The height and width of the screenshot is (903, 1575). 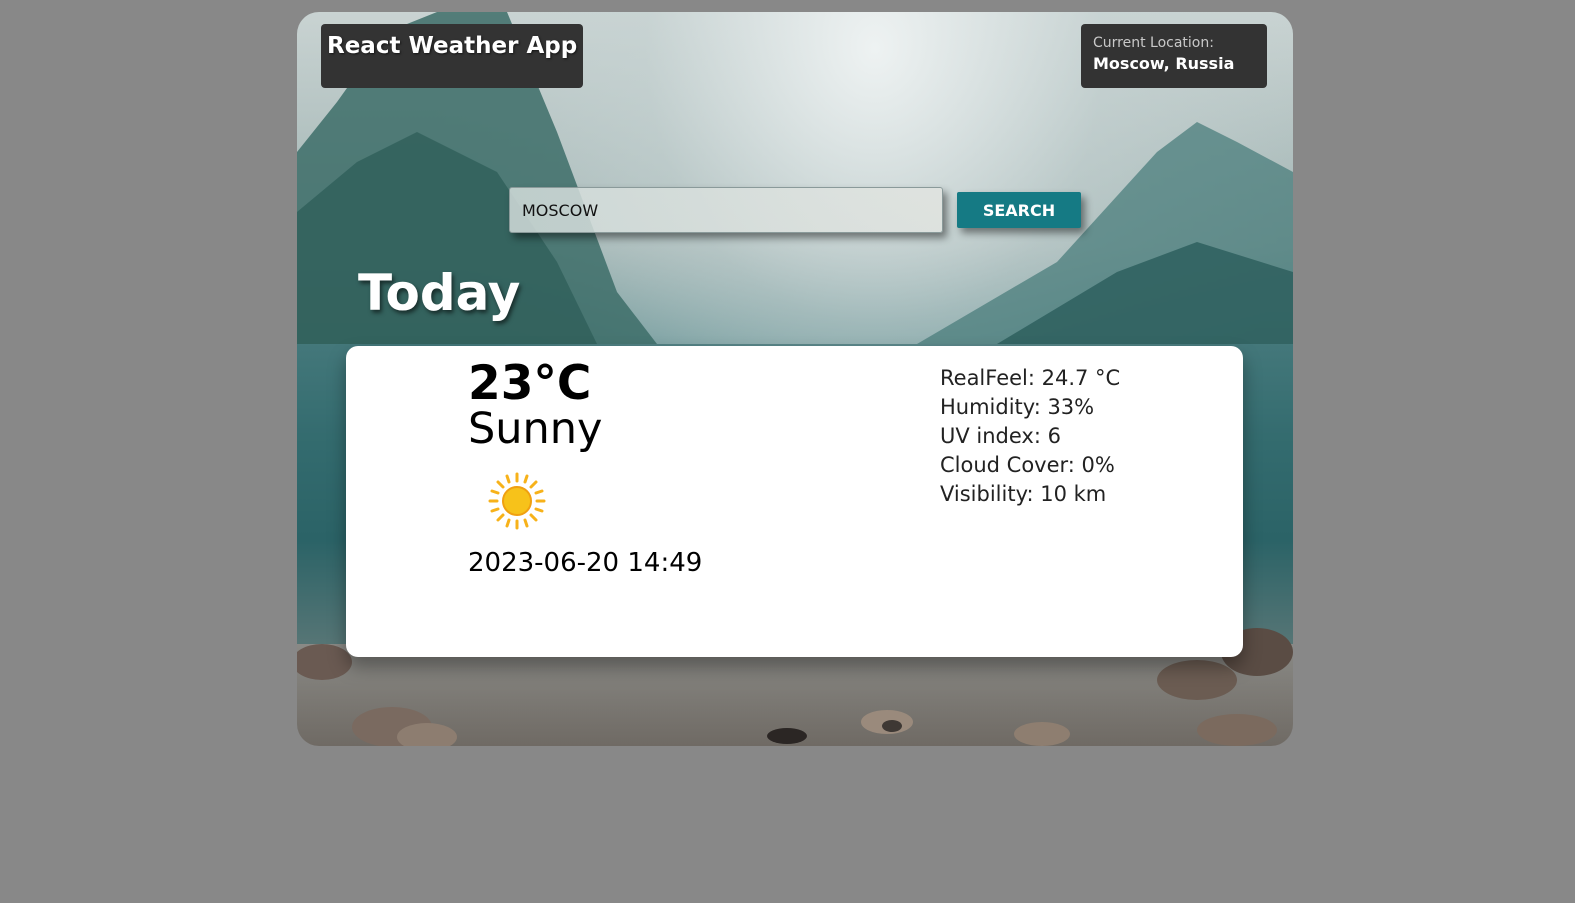 What do you see at coordinates (530, 383) in the screenshot?
I see `temperature: 23°C` at bounding box center [530, 383].